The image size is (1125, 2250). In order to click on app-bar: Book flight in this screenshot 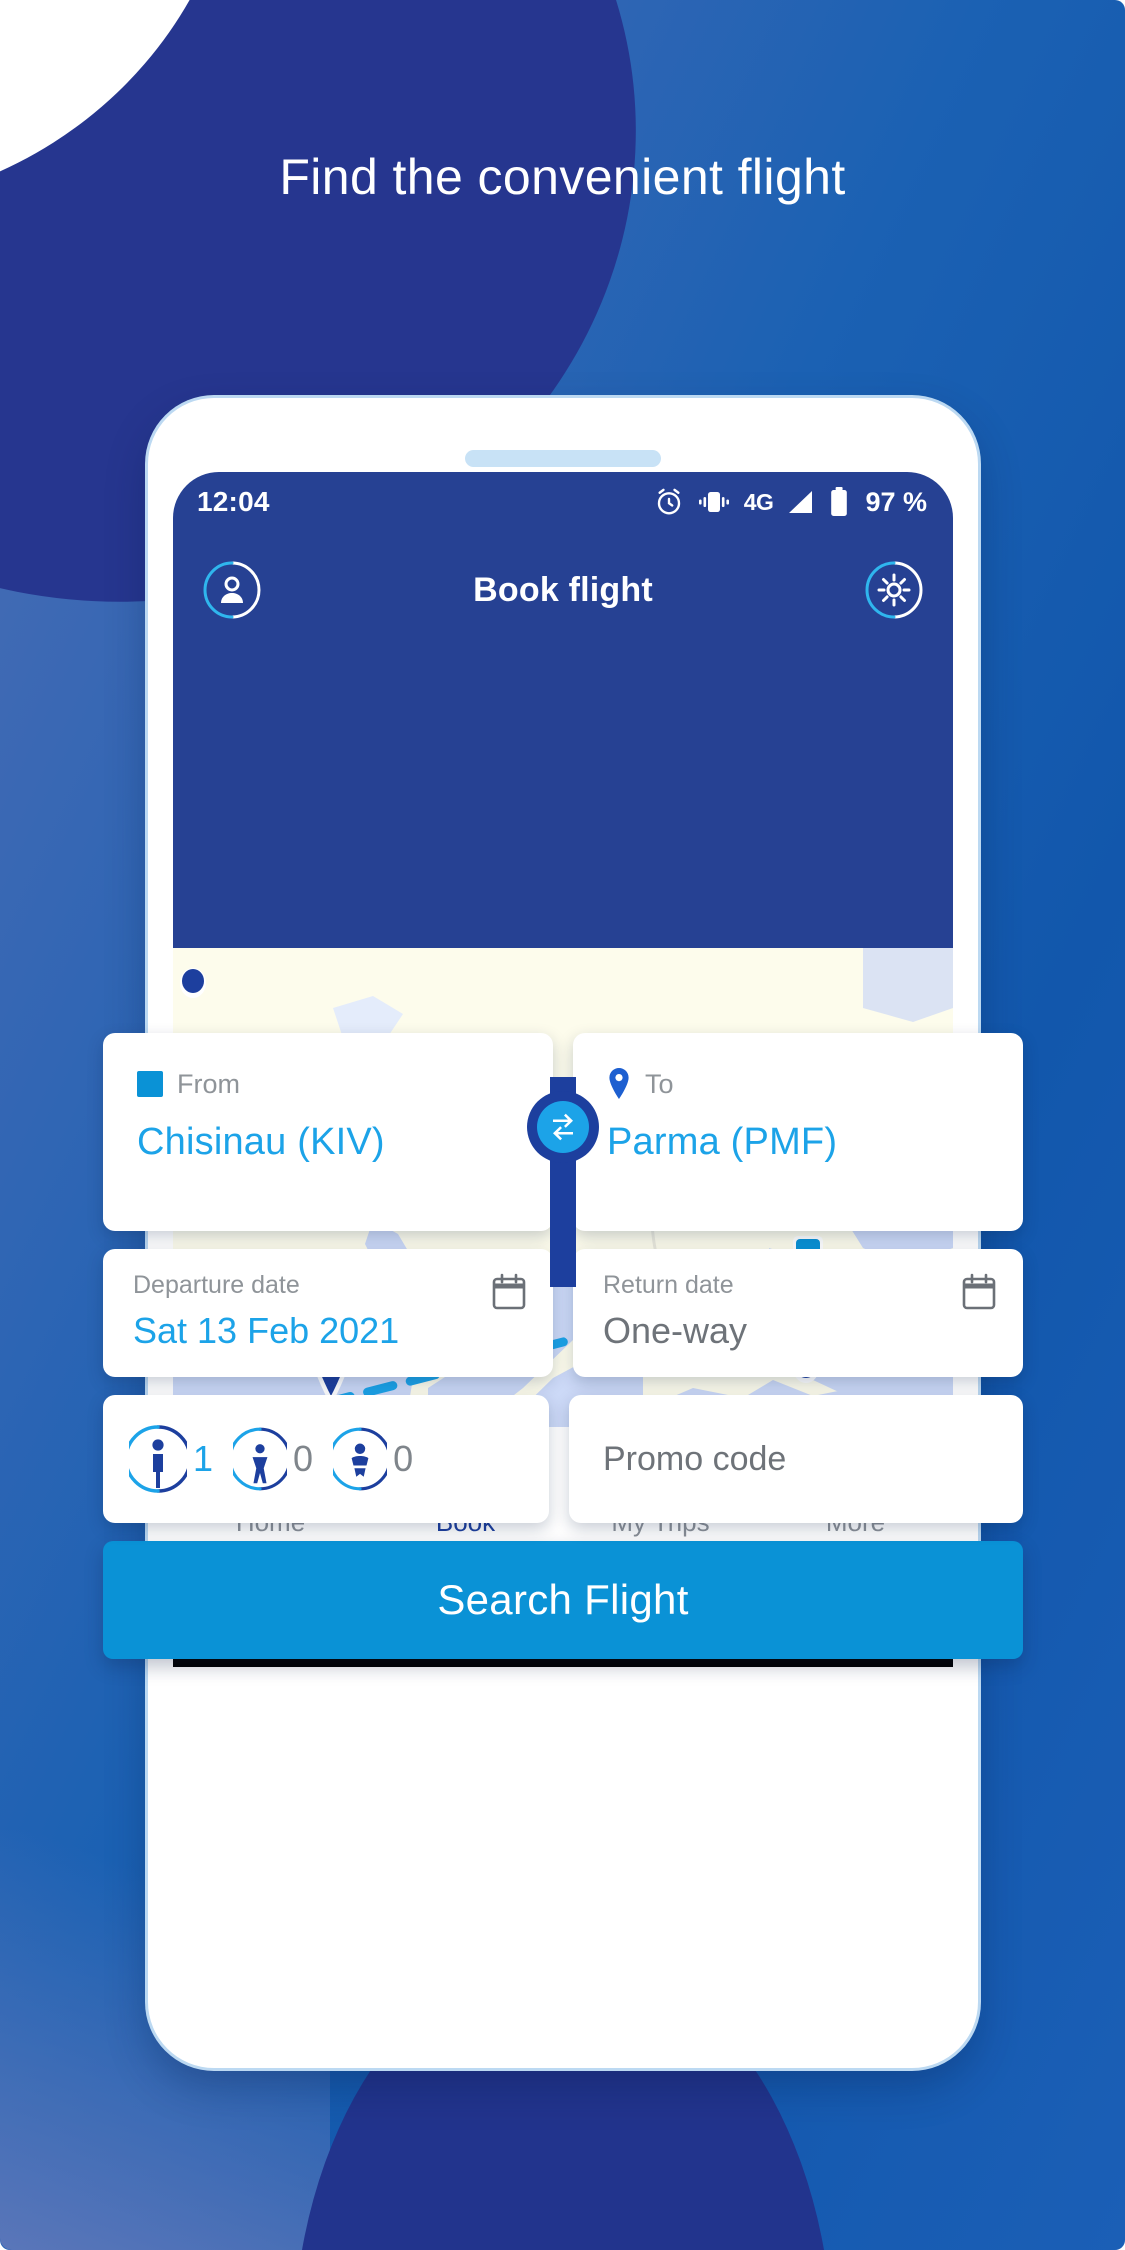, I will do `click(563, 590)`.